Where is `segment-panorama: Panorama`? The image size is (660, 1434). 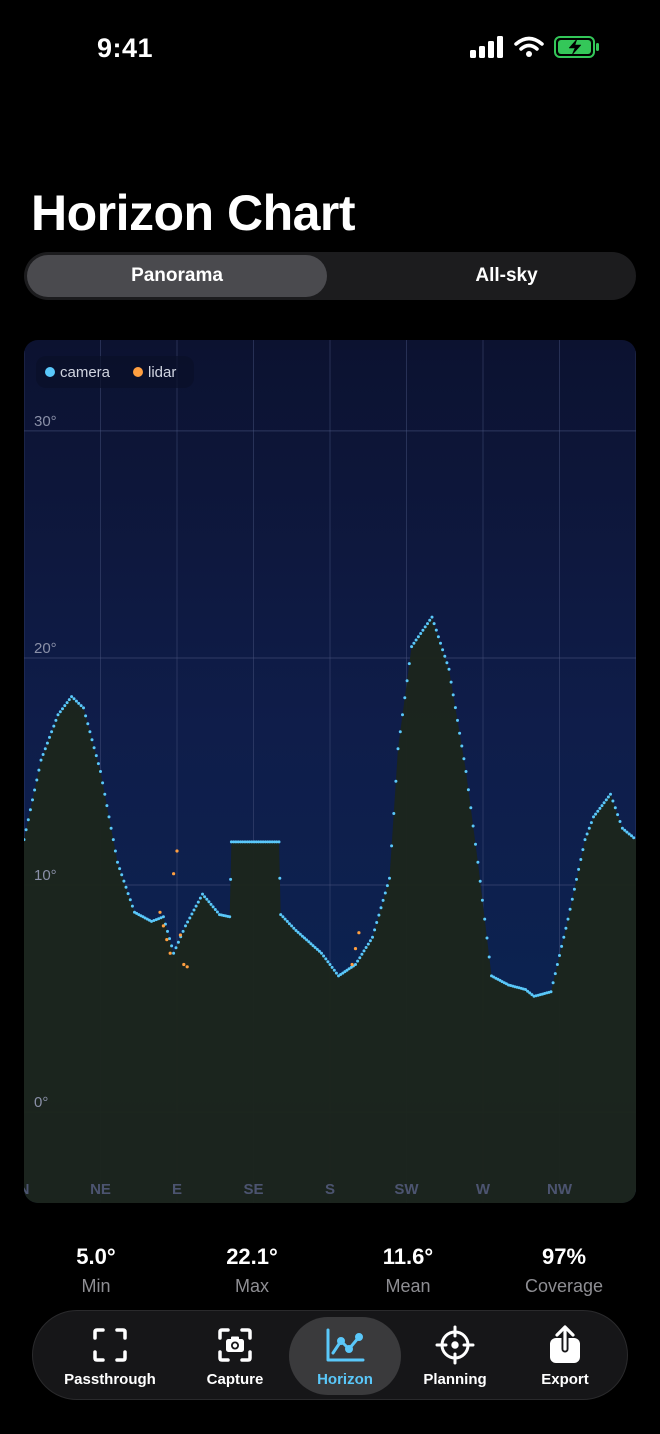 segment-panorama: Panorama is located at coordinates (177, 276).